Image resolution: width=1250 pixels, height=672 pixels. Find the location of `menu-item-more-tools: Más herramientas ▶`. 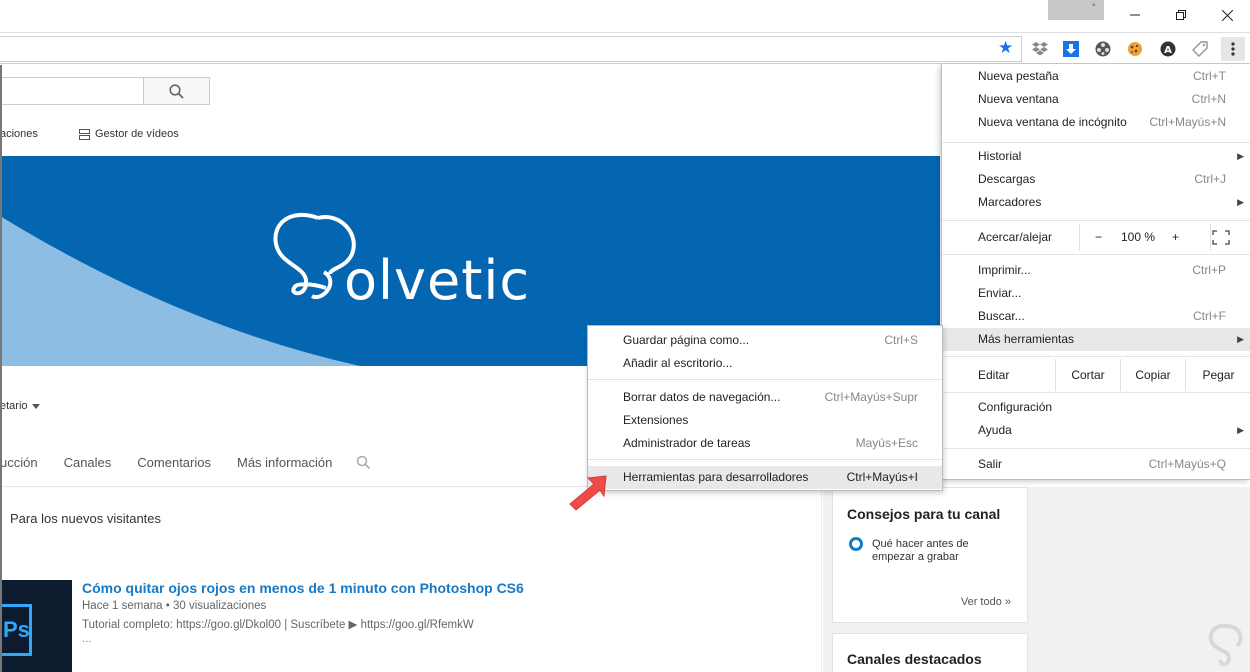

menu-item-more-tools: Más herramientas ▶ is located at coordinates (1096, 339).